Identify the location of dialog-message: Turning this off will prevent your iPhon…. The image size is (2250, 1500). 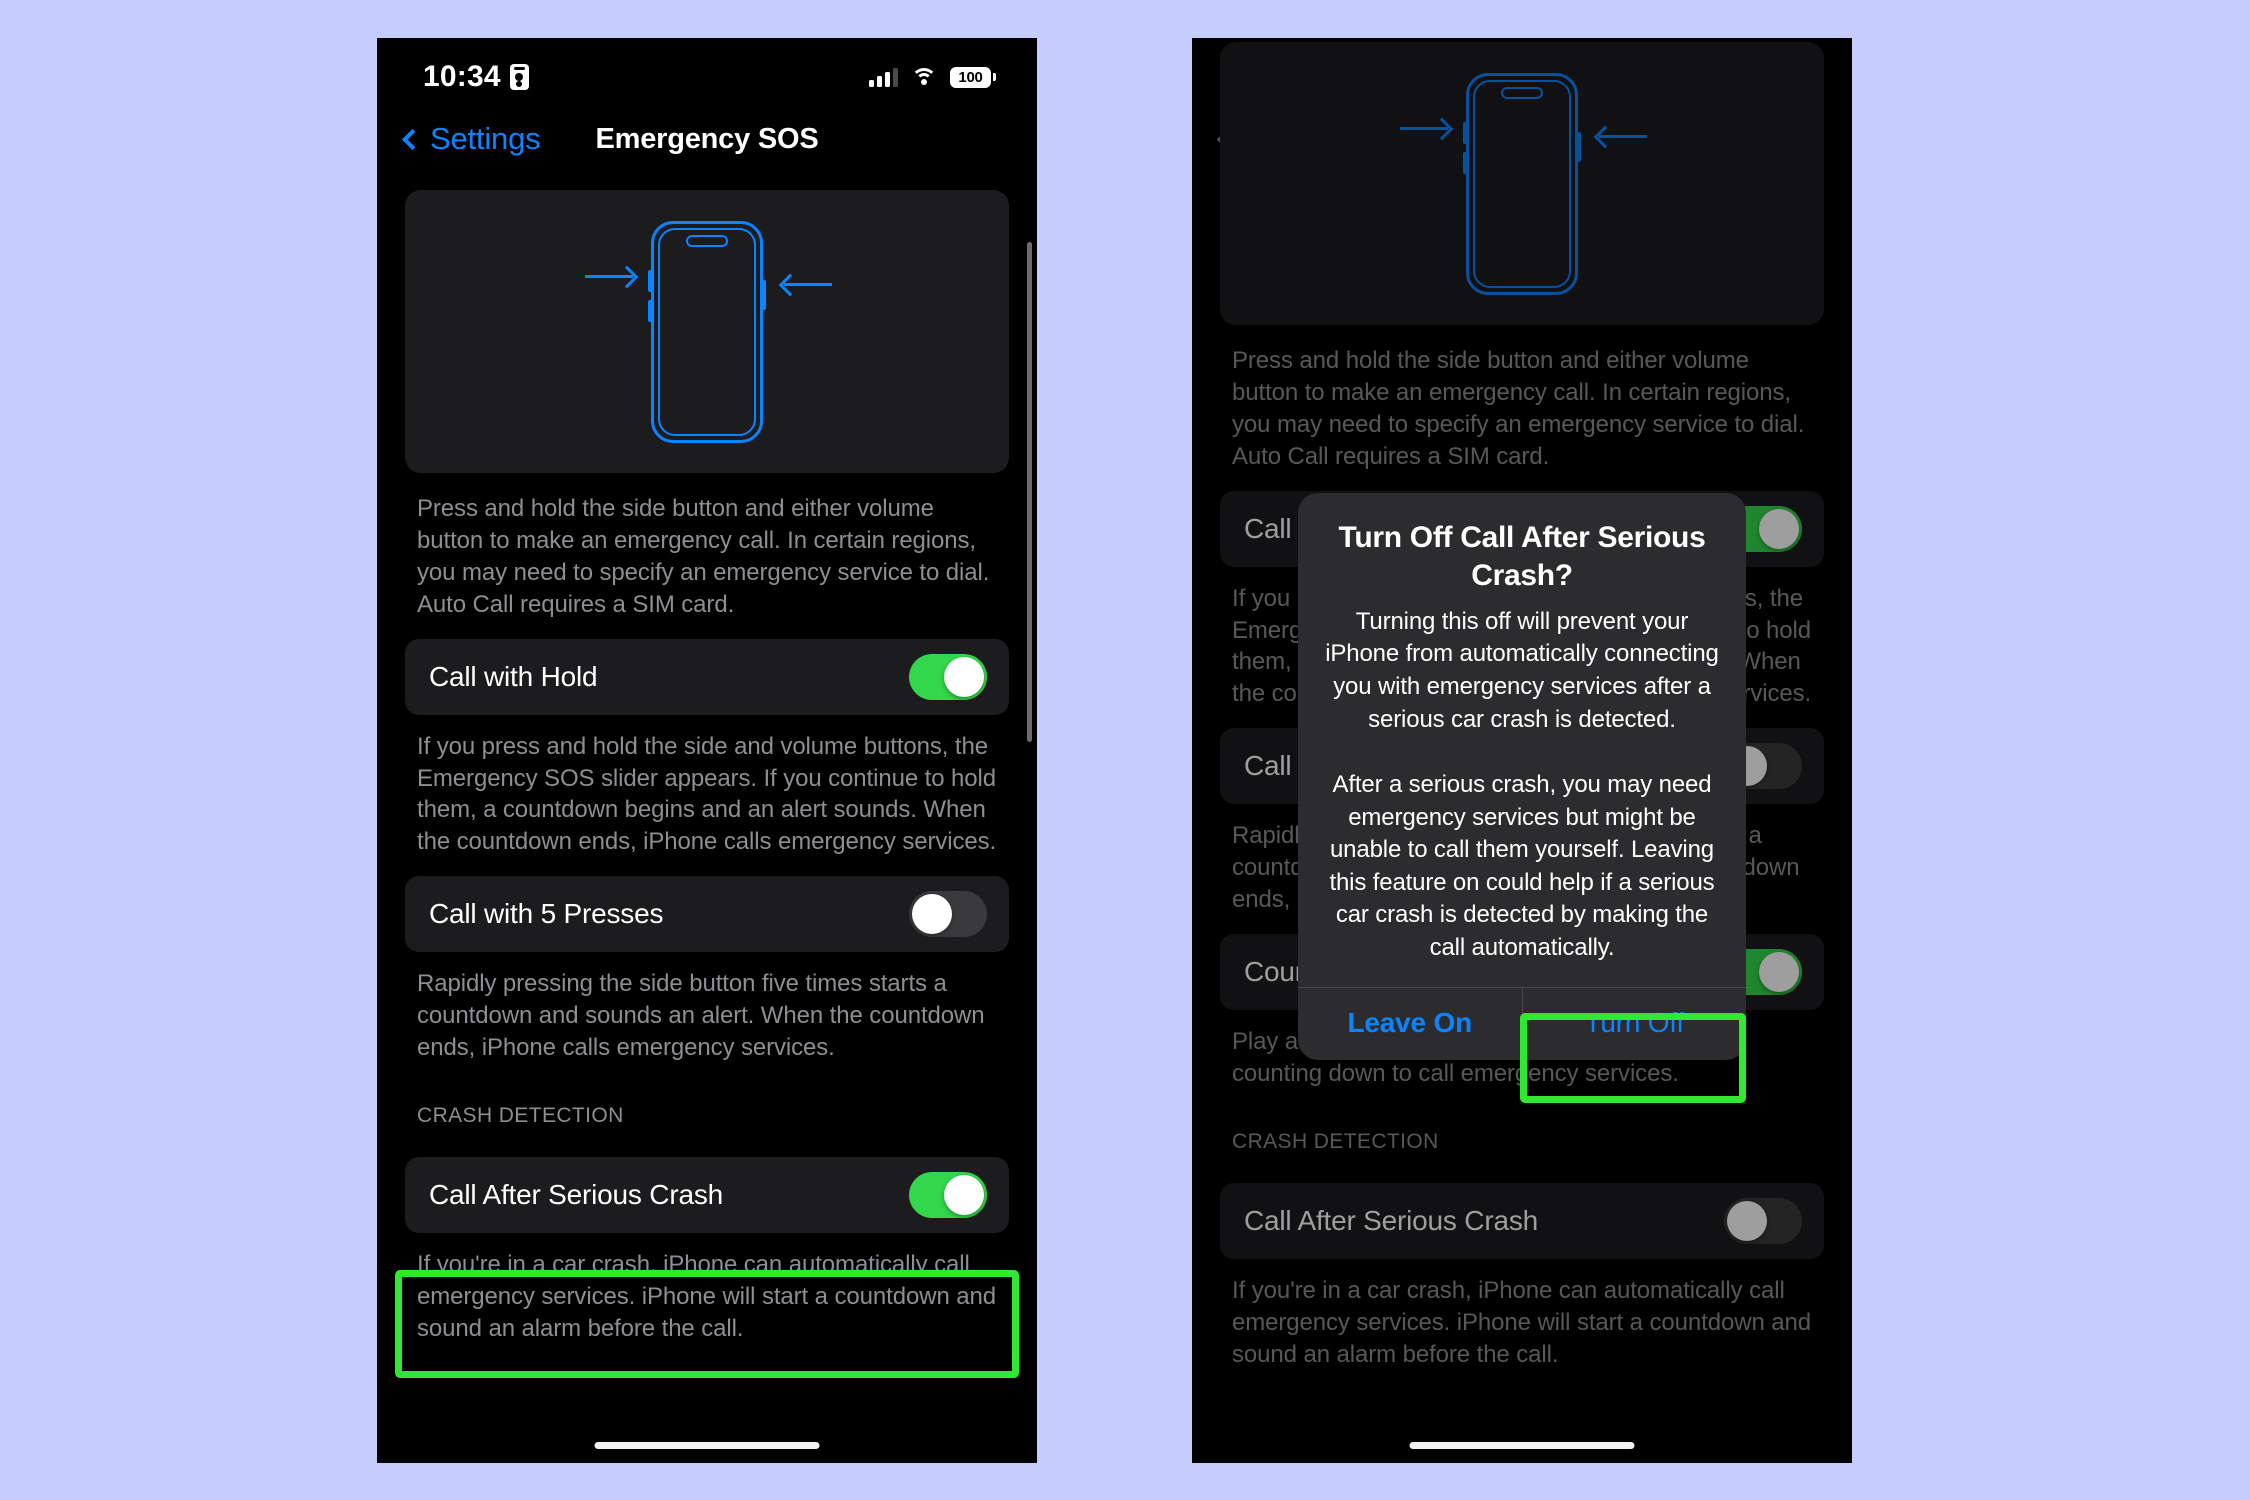
(1522, 784).